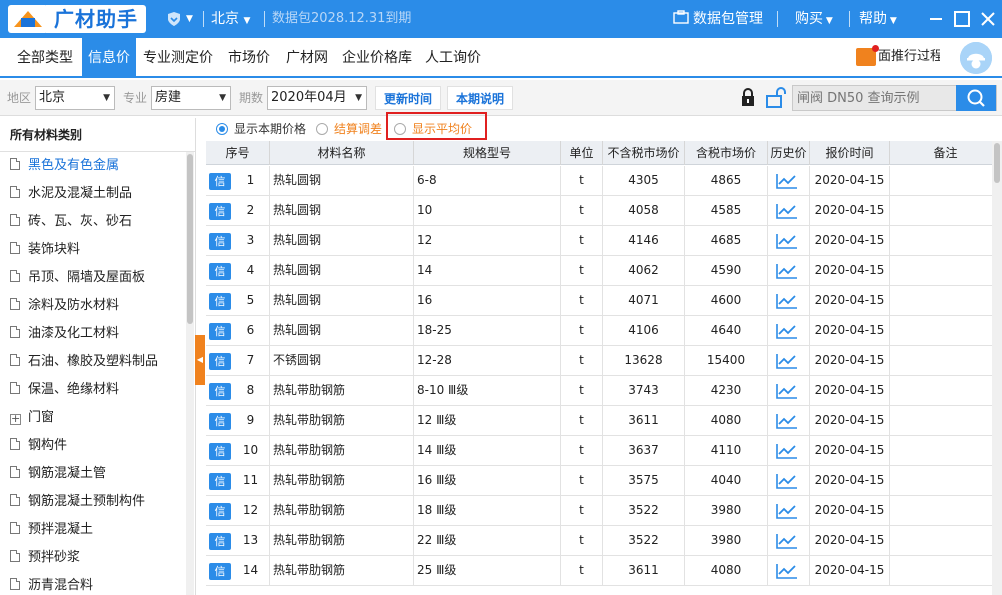 This screenshot has height=595, width=1002. I want to click on update-time-button: 更新时间, so click(408, 98).